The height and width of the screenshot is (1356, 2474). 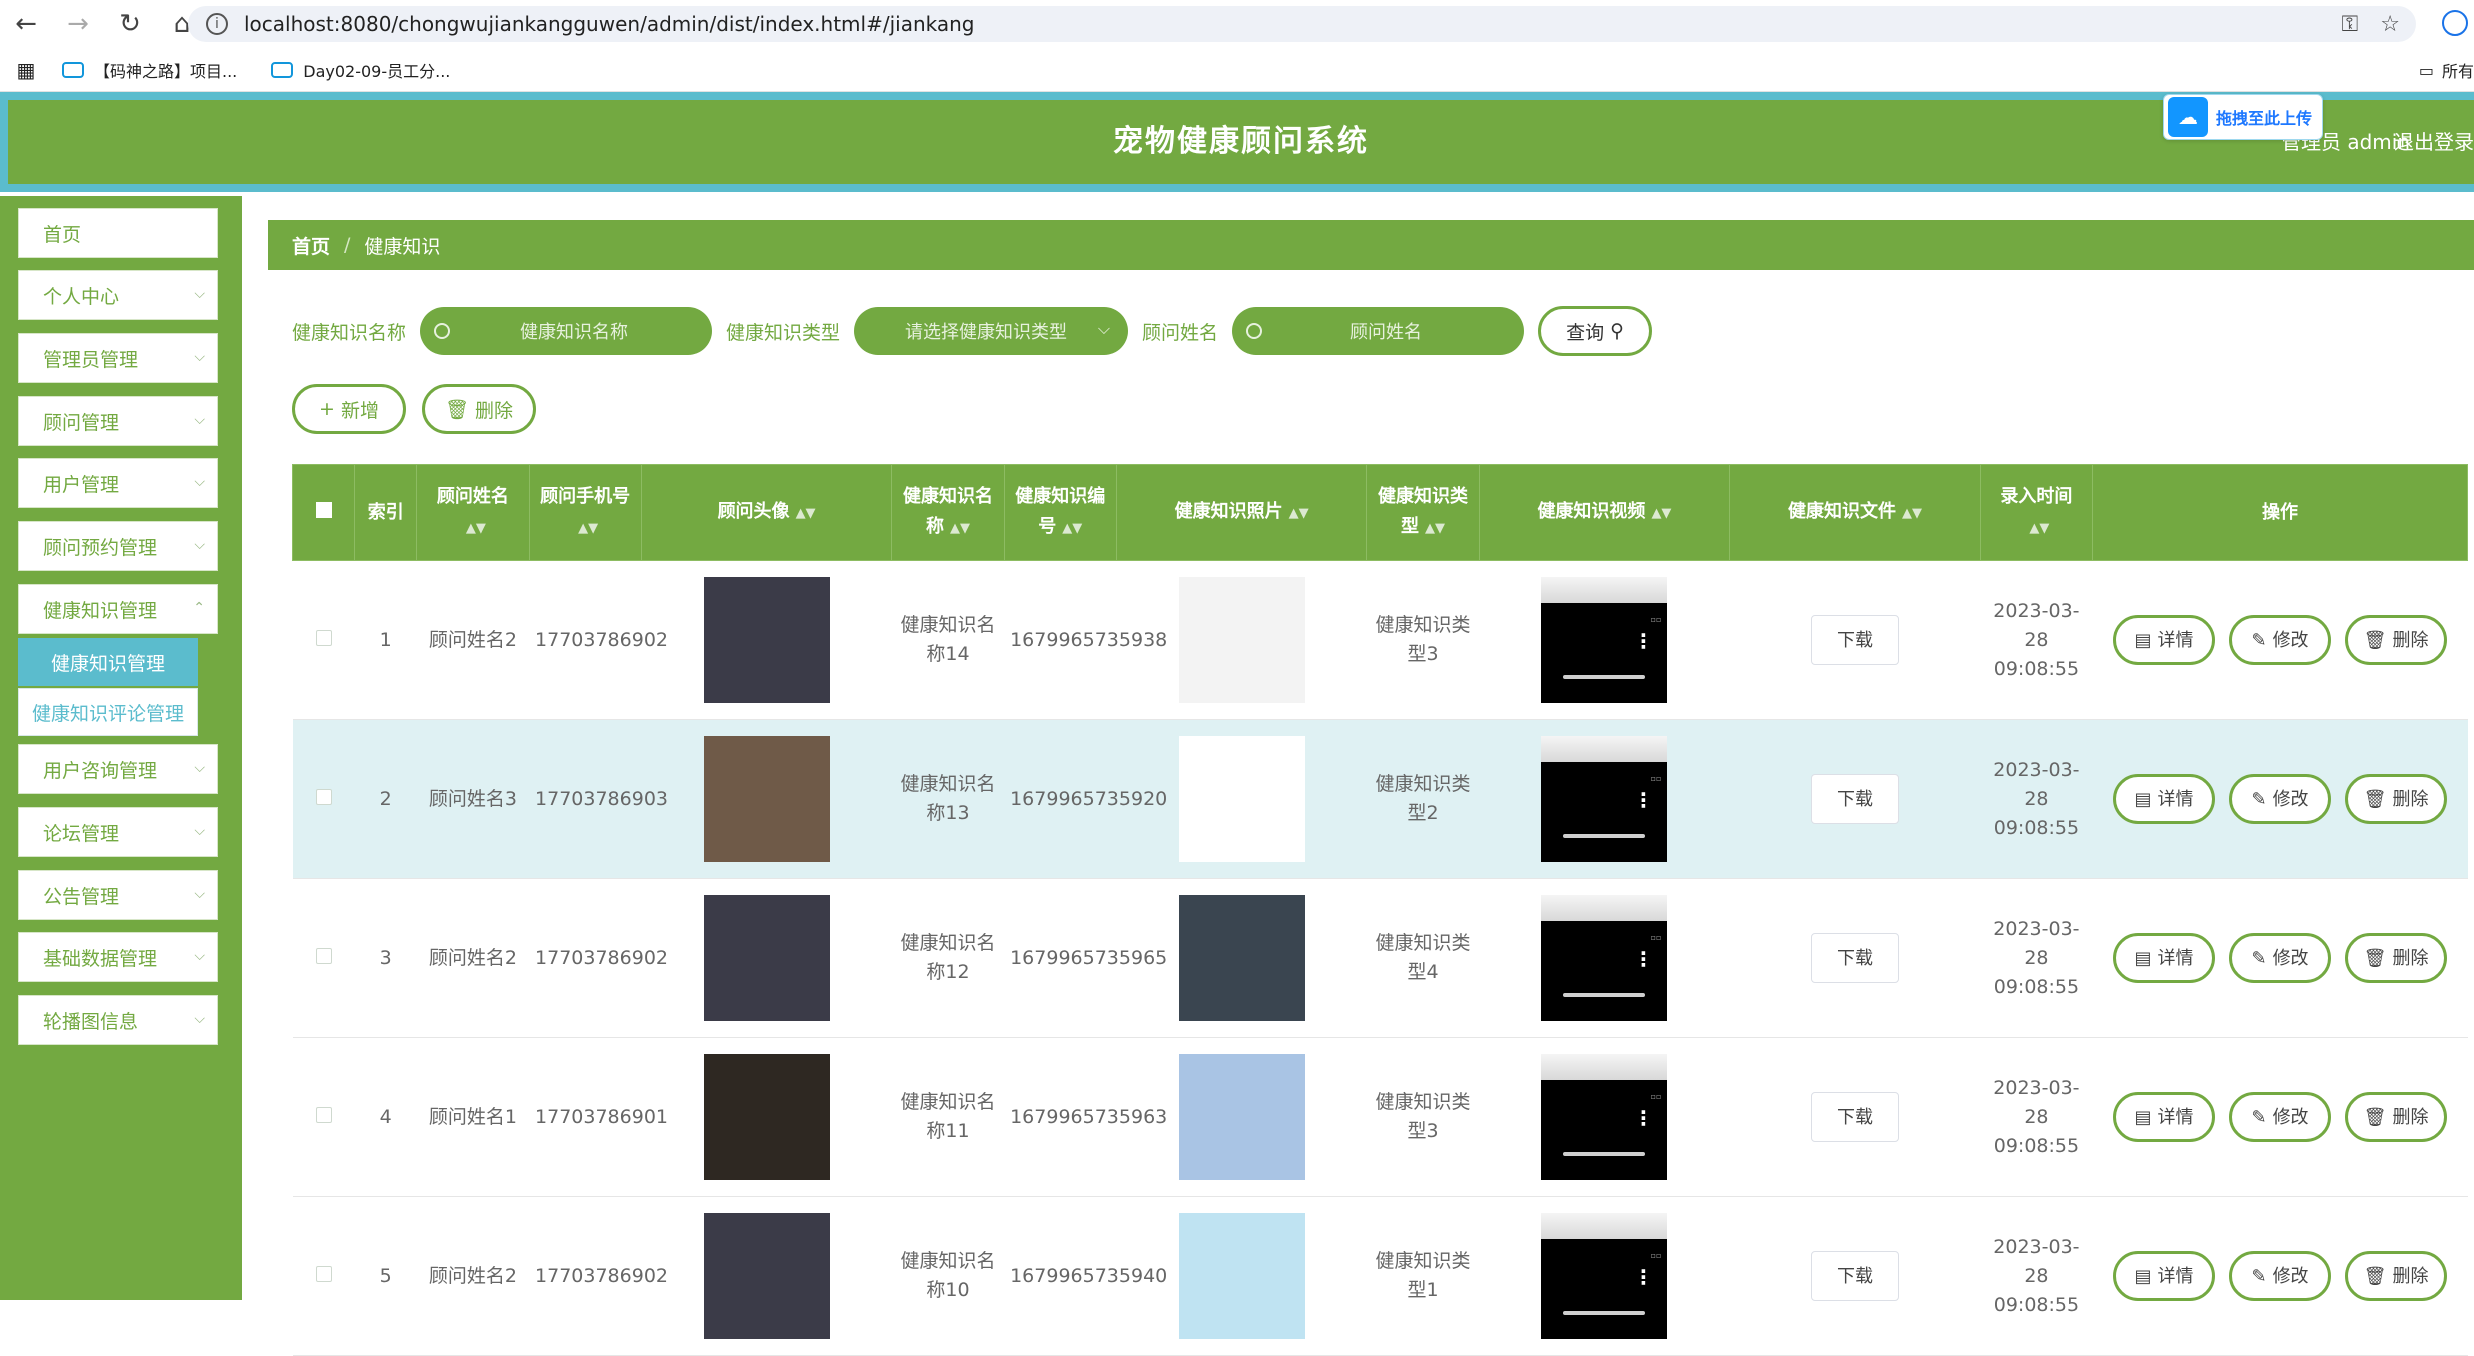 I want to click on back-icon: ←, so click(x=26, y=24).